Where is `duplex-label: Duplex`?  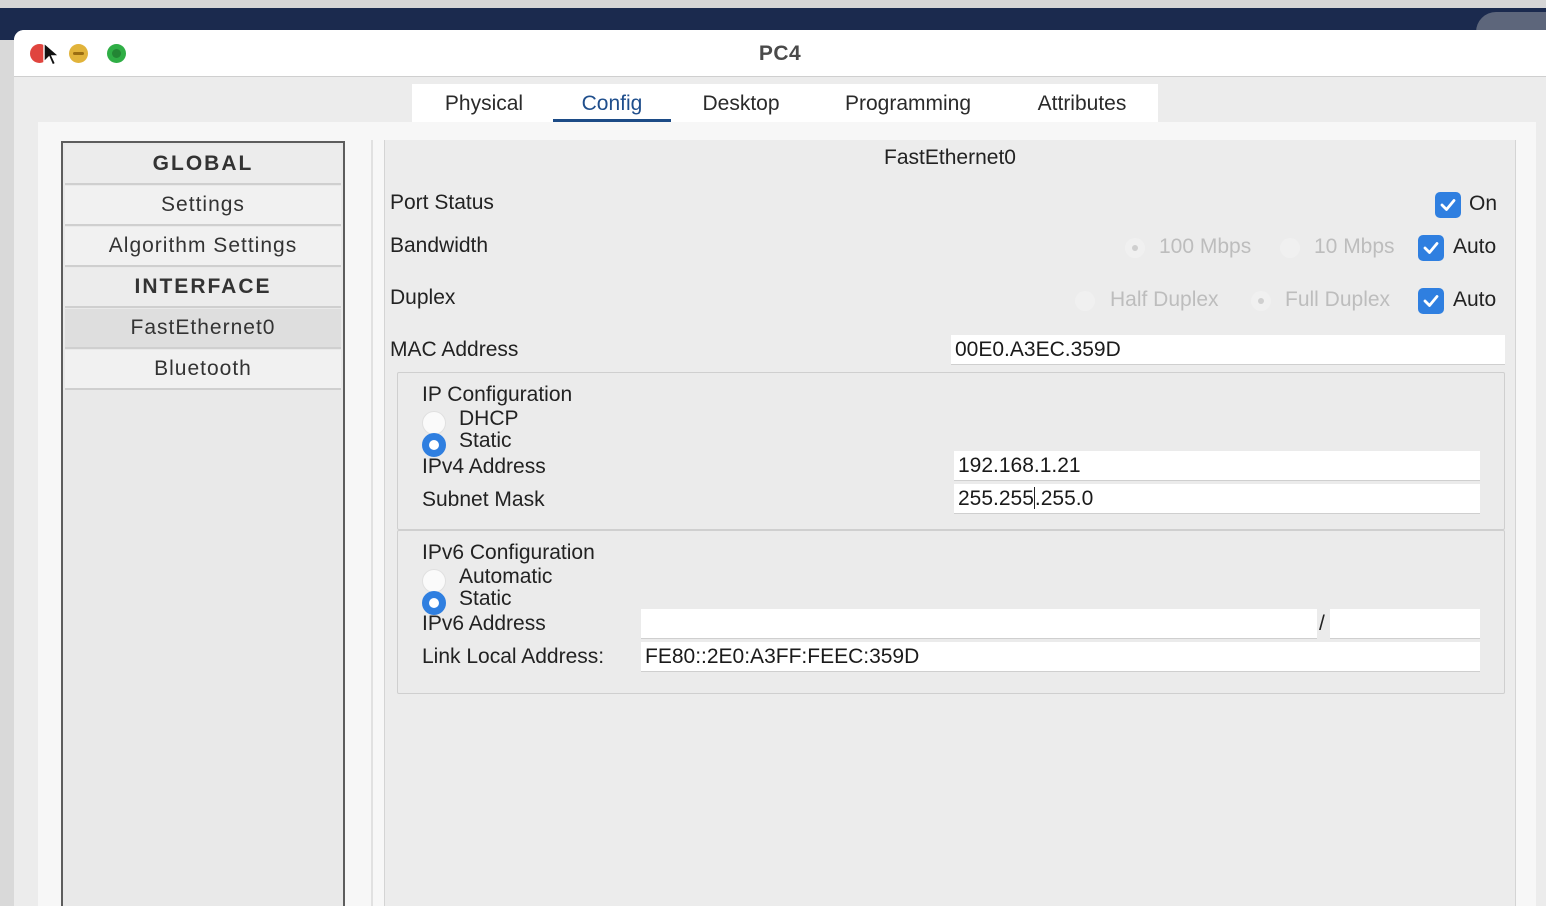
duplex-label: Duplex is located at coordinates (423, 297).